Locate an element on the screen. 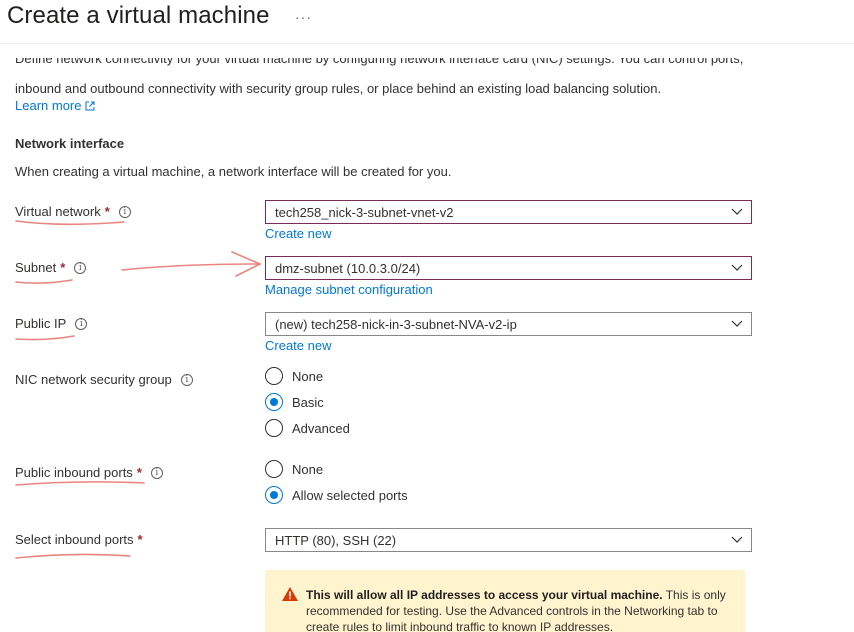 The image size is (854, 632). subnet-label: Subnet * i is located at coordinates (51, 267).